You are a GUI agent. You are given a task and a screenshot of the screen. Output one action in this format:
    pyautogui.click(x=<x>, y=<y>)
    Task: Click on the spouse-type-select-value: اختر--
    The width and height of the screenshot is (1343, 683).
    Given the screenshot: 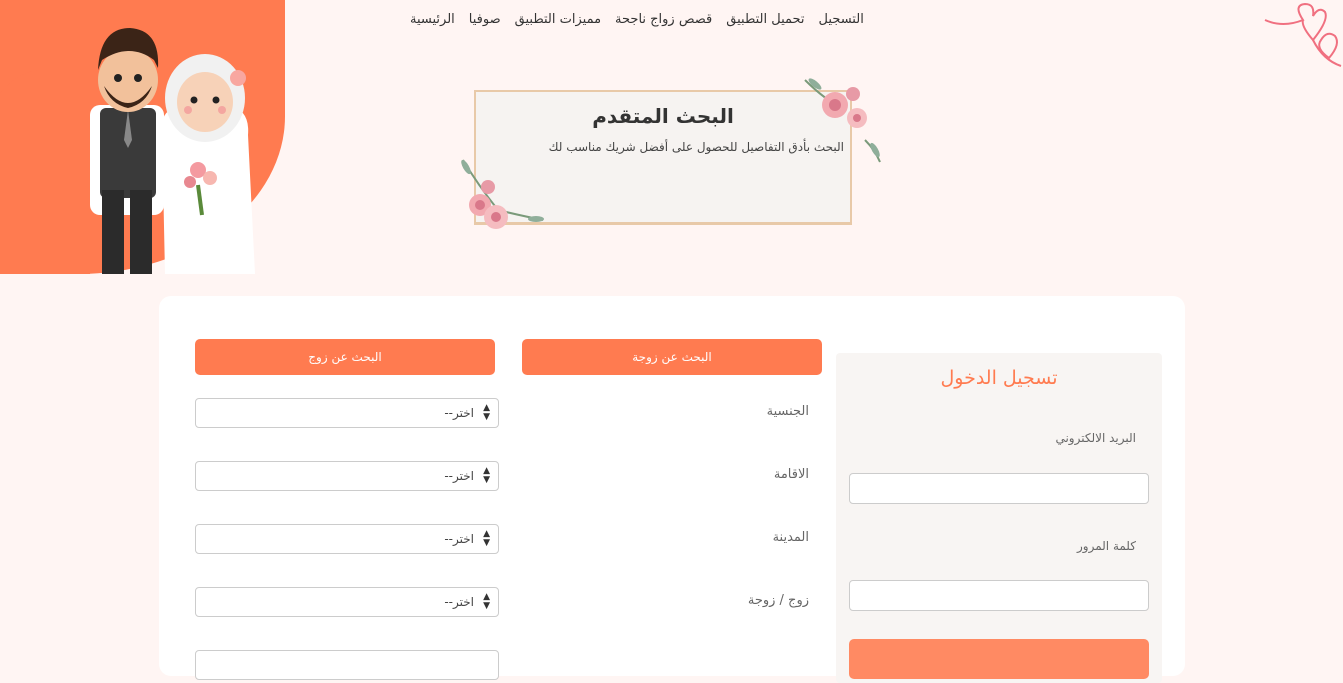 What is the action you would take?
    pyautogui.click(x=459, y=602)
    